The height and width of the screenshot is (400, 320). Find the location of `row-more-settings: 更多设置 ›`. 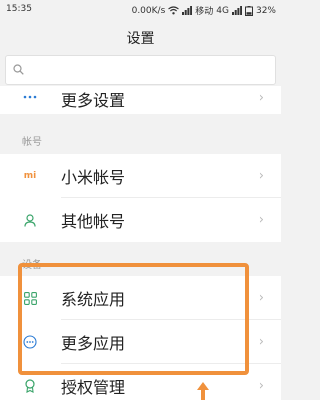

row-more-settings: 更多设置 › is located at coordinates (140, 100).